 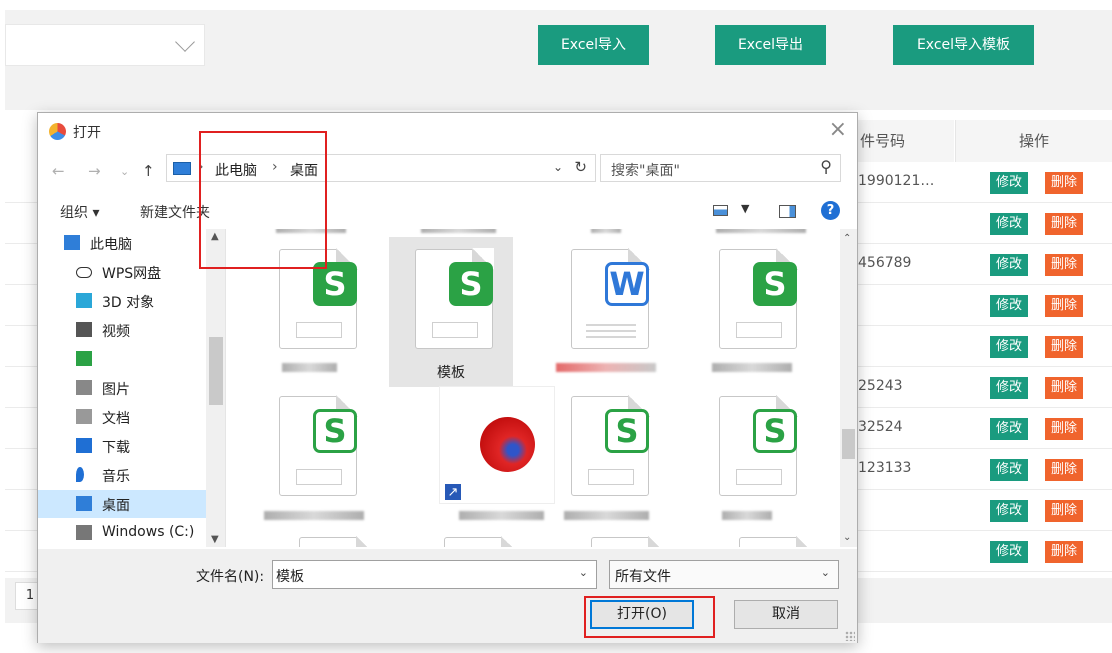 What do you see at coordinates (963, 45) in the screenshot?
I see `excel-template-button: Excel导入模板` at bounding box center [963, 45].